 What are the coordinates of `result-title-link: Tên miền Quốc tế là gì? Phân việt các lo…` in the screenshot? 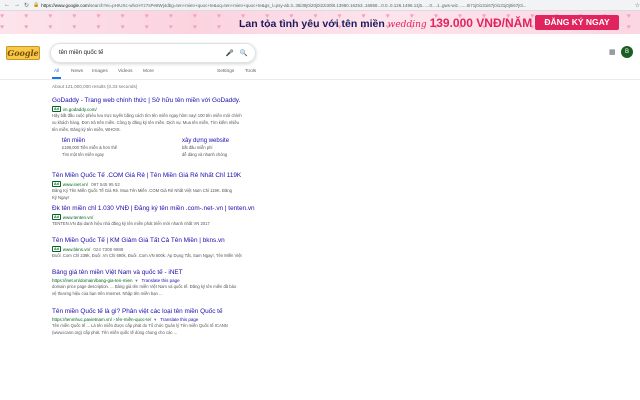 It's located at (202, 311).